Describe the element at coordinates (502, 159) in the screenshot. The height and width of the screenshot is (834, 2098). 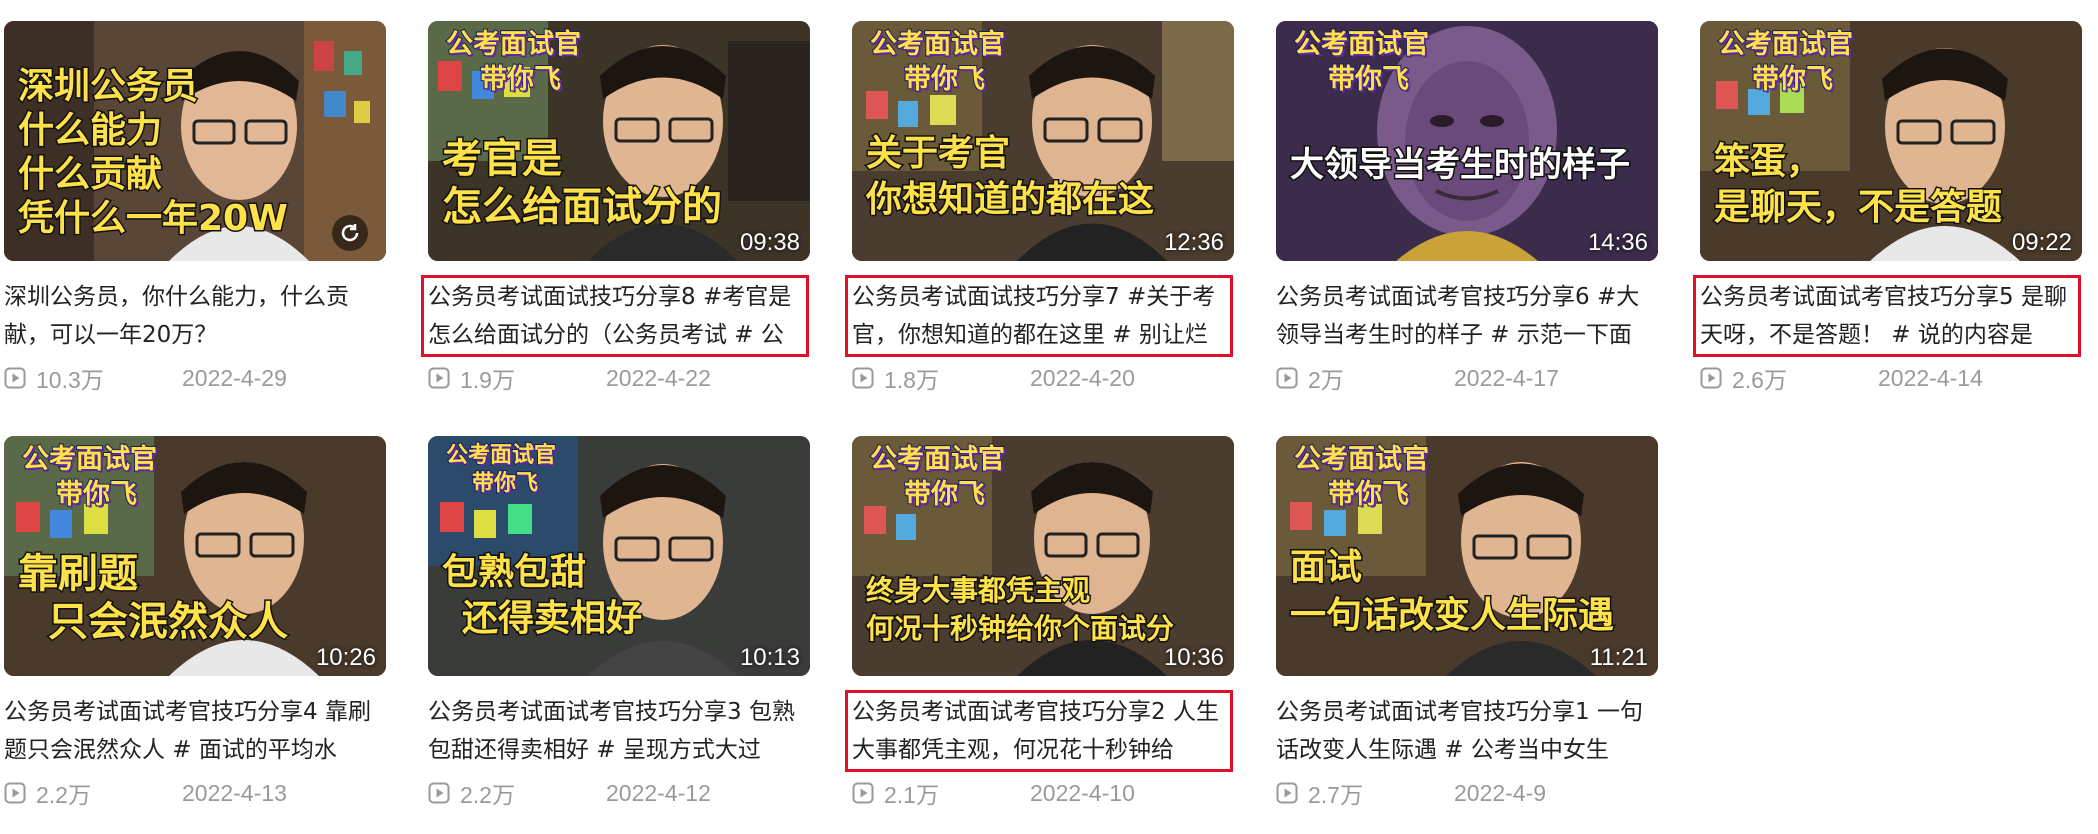
I see `overlay-line: 考官是` at that location.